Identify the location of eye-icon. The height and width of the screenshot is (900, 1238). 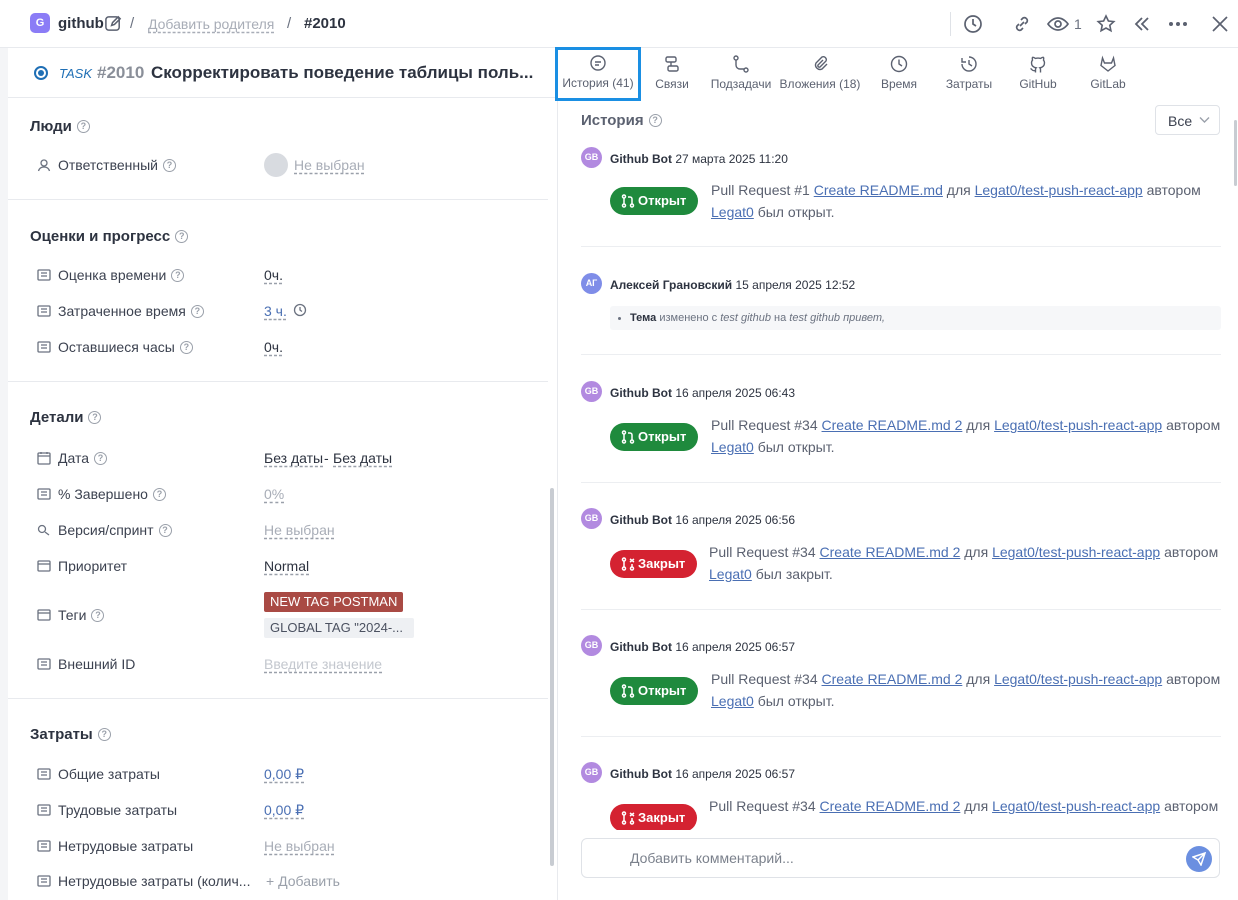
(1058, 24).